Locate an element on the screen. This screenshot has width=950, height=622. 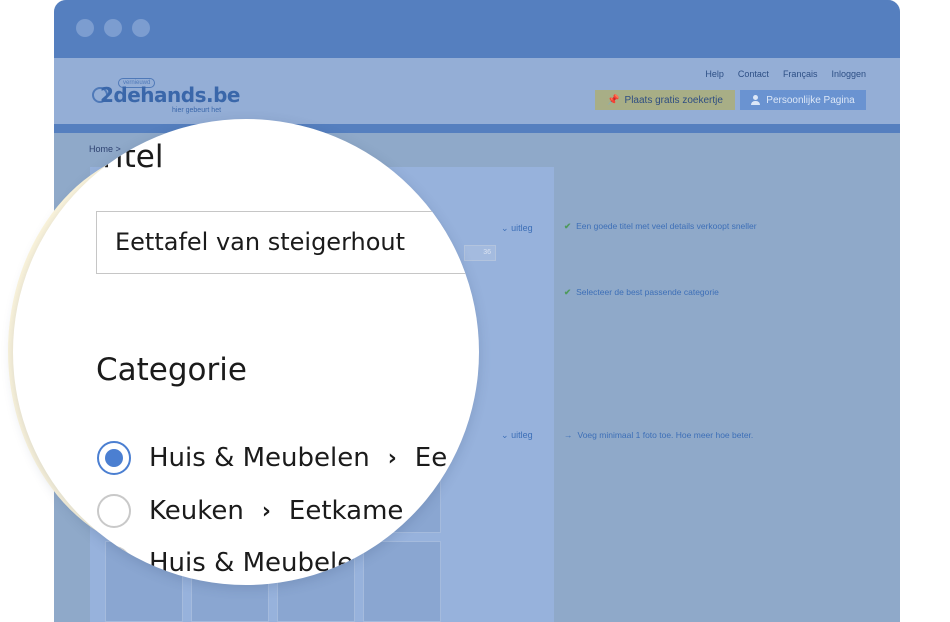
title-field-label: Titel is located at coordinates (130, 157).